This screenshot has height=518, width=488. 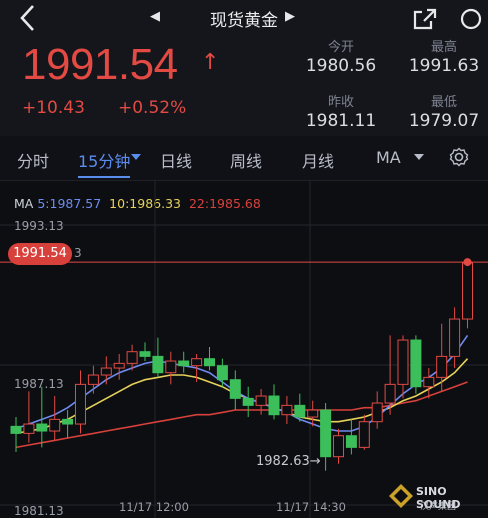 I want to click on current-price-tag: 1991.54, so click(x=40, y=254).